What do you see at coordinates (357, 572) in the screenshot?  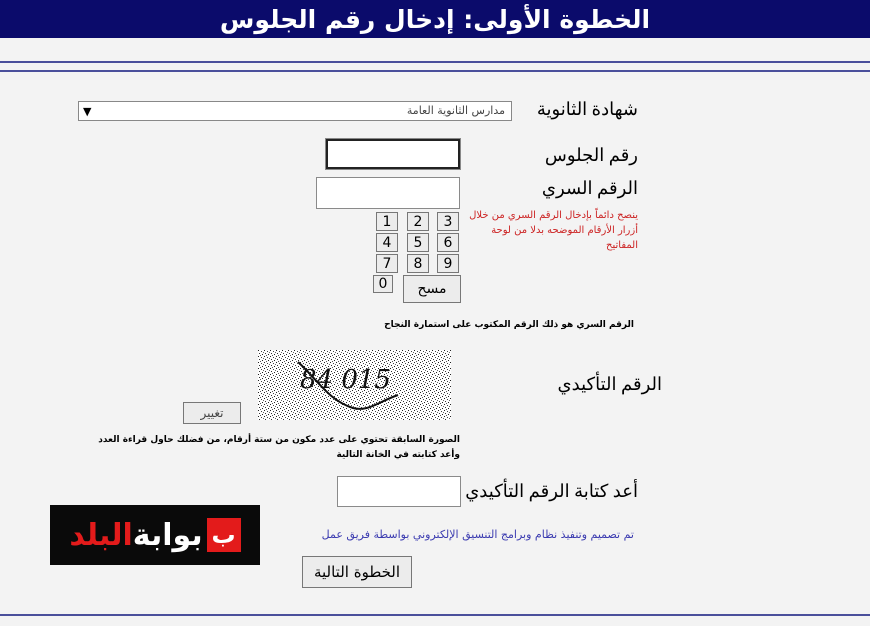 I see `next-step-button: الخطوة التالية` at bounding box center [357, 572].